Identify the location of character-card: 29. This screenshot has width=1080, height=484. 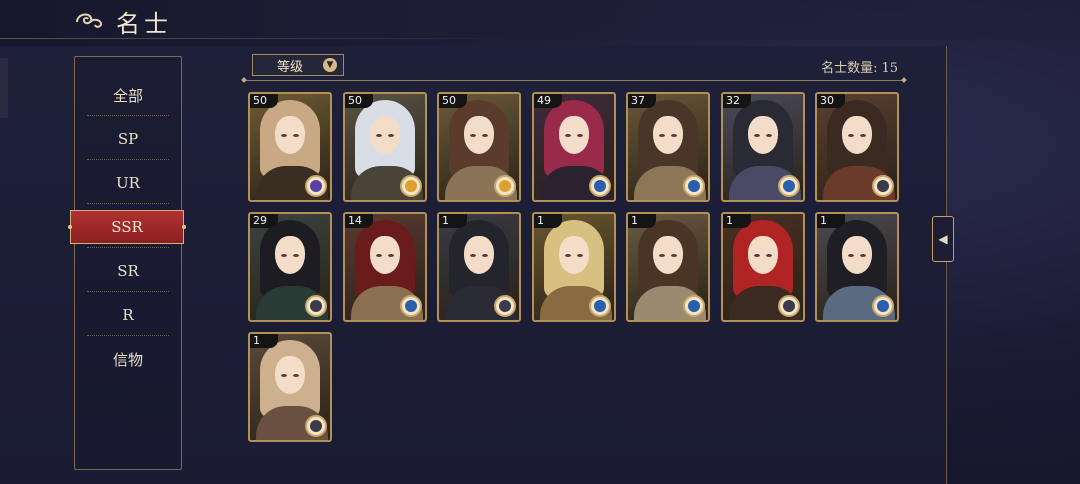
(290, 267).